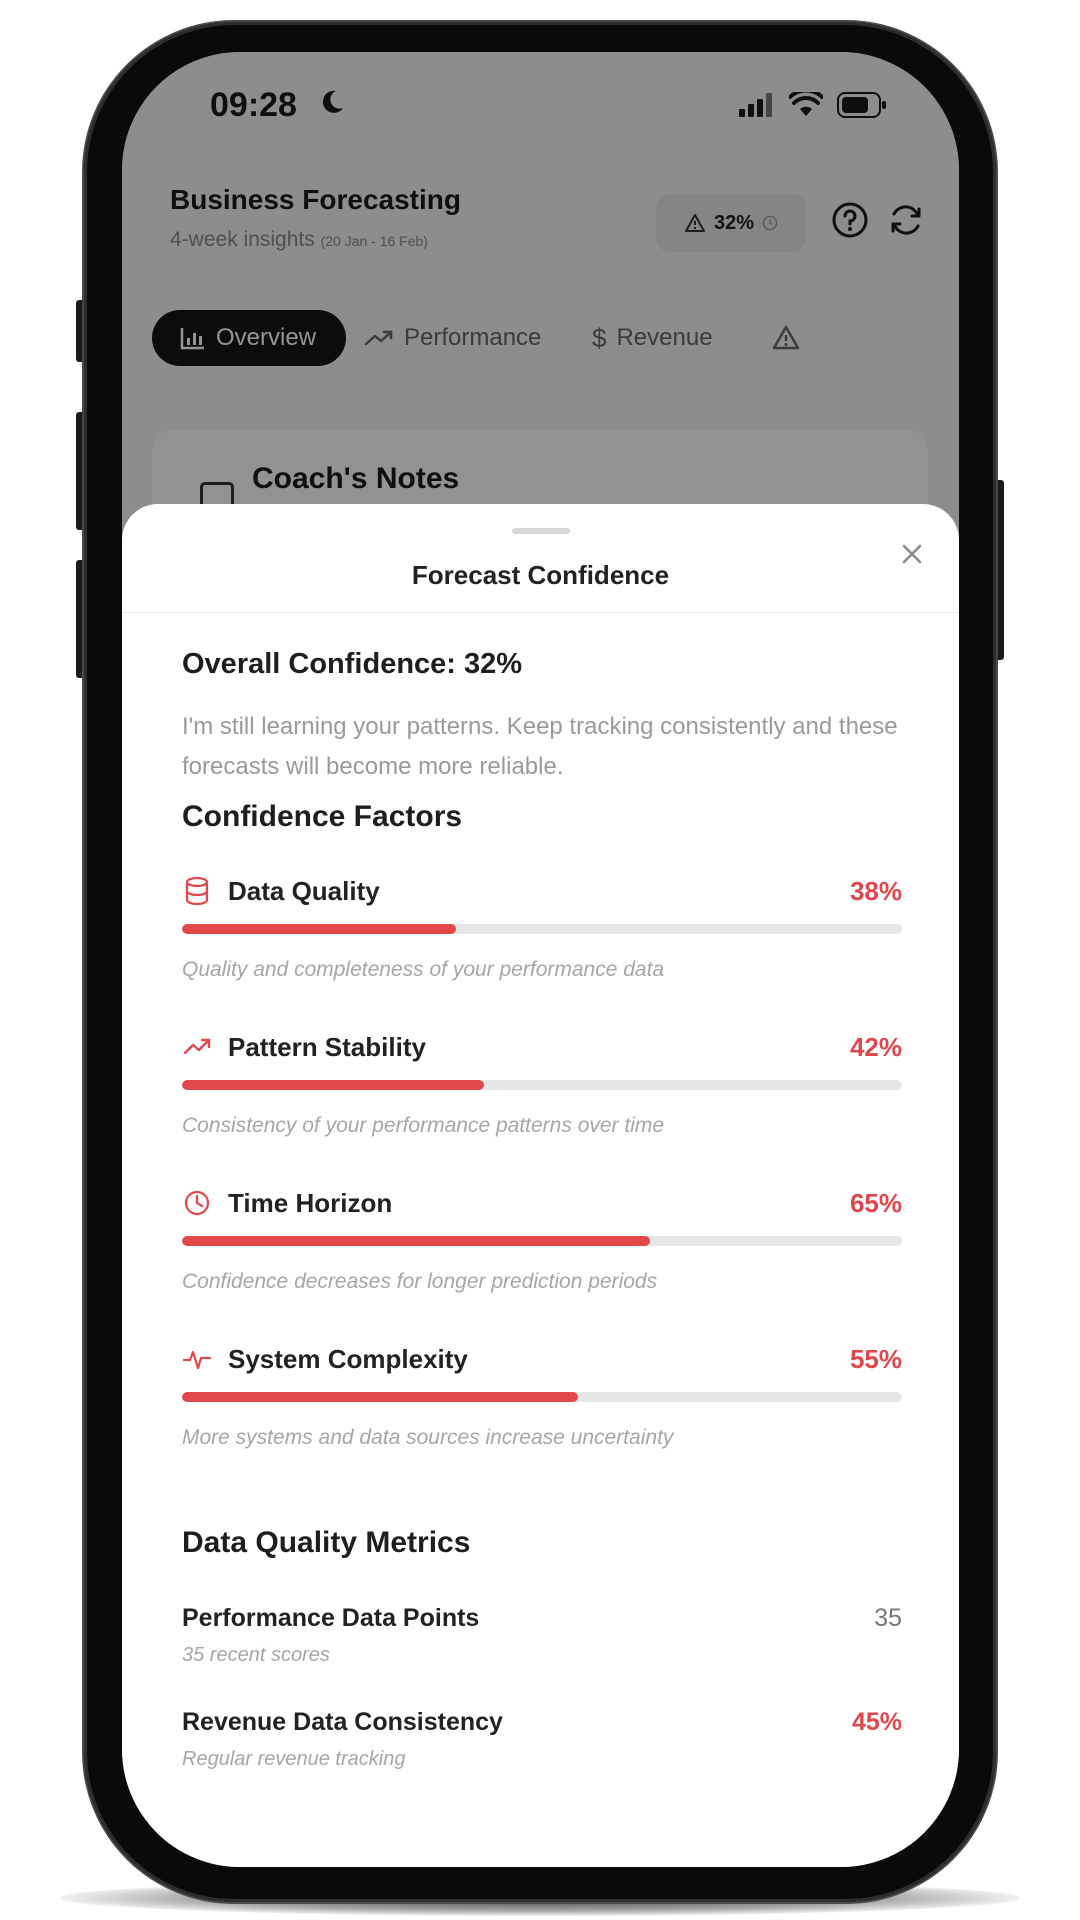 Image resolution: width=1080 pixels, height=1920 pixels. Describe the element at coordinates (540, 612) in the screenshot. I see `sheet-divider` at that location.